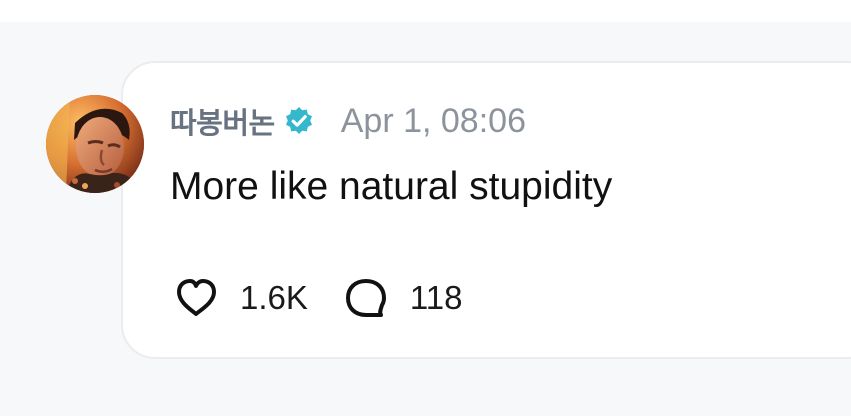 The width and height of the screenshot is (851, 416). I want to click on like-action: 1.6K, so click(240, 298).